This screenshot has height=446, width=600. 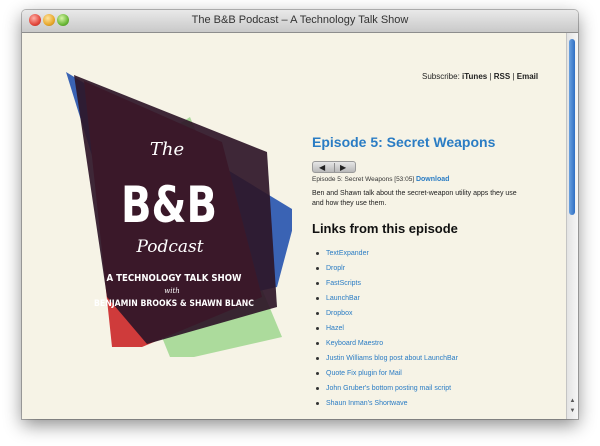 I want to click on scroll-down-icon: ▼, so click(x=572, y=411).